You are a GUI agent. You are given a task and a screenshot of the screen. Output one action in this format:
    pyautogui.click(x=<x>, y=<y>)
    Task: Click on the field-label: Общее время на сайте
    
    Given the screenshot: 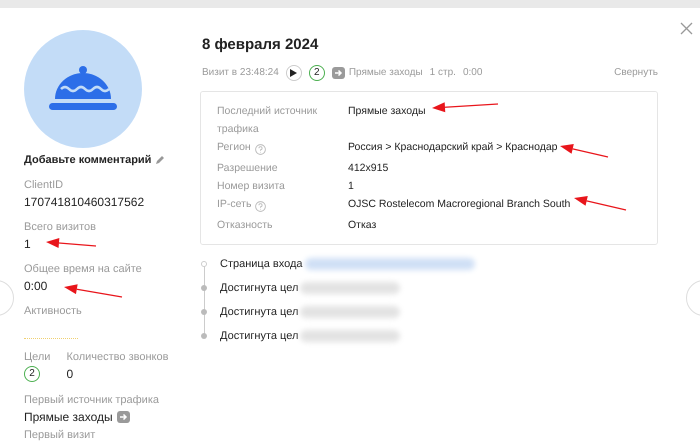 What is the action you would take?
    pyautogui.click(x=83, y=269)
    